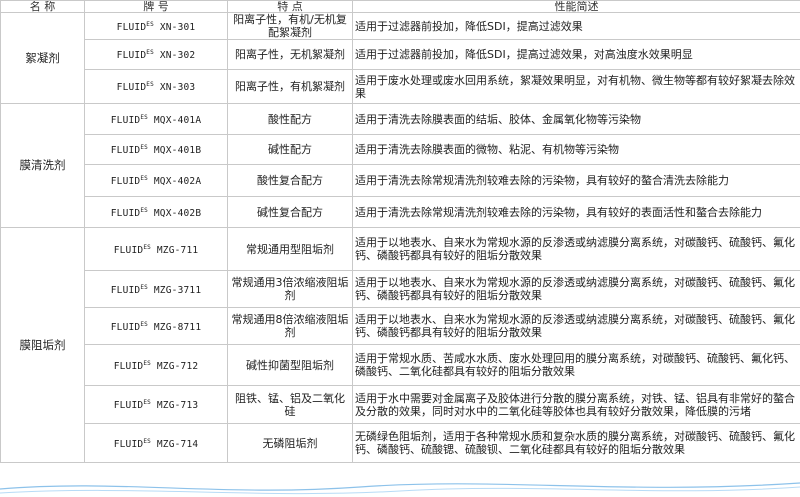  I want to click on feature-cell: 碱性配方, so click(290, 149).